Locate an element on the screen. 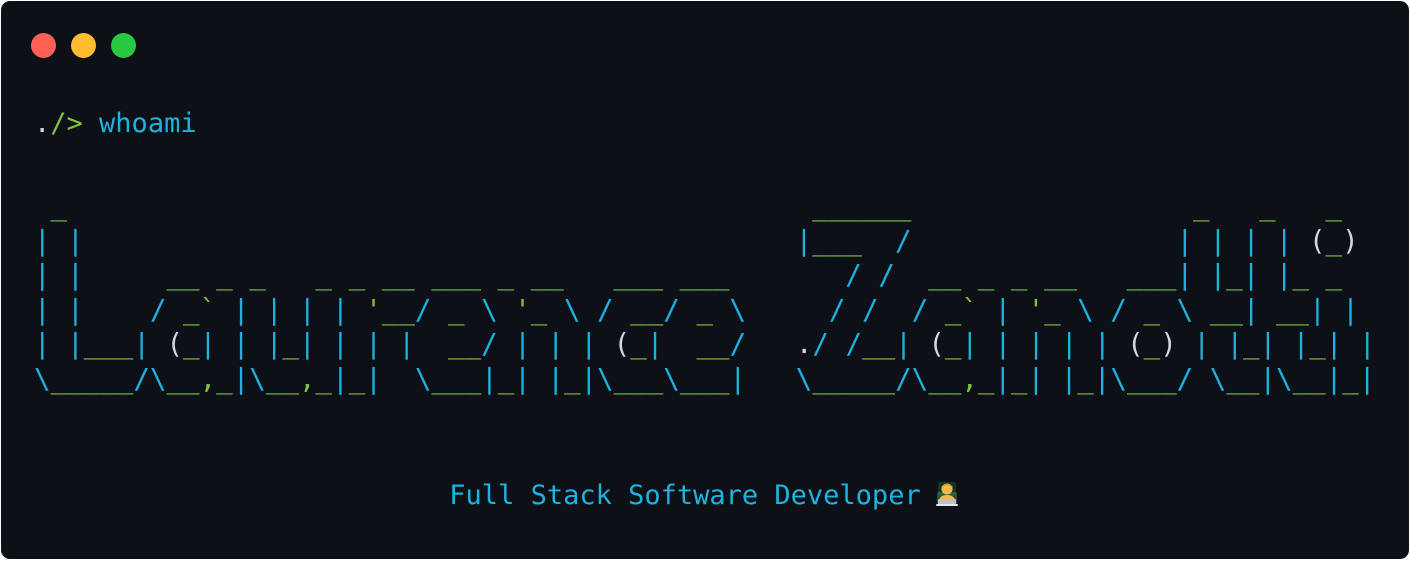 This screenshot has width=1410, height=561. prompt-command: whoami is located at coordinates (148, 123).